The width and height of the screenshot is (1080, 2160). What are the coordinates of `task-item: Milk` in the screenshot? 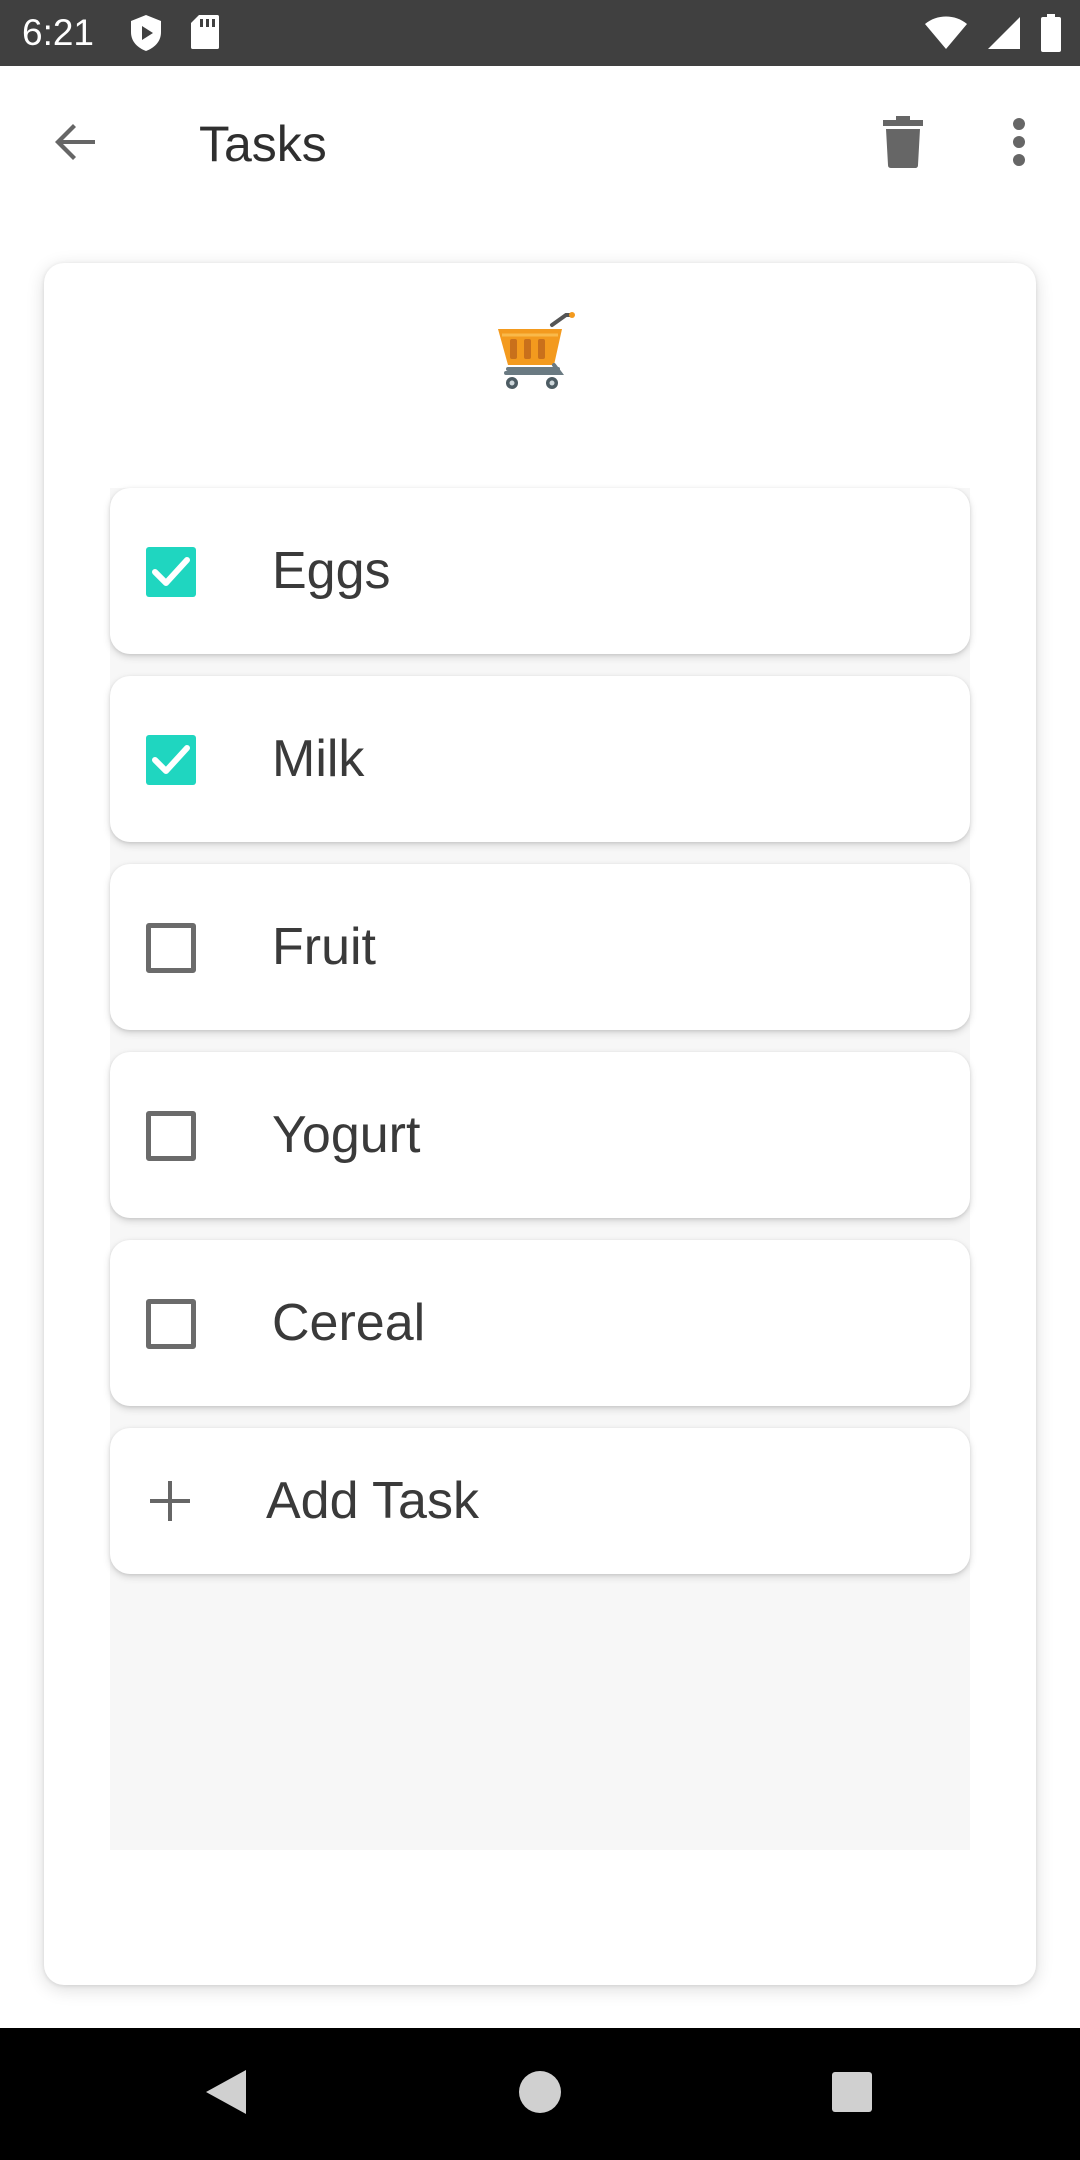 It's located at (540, 759).